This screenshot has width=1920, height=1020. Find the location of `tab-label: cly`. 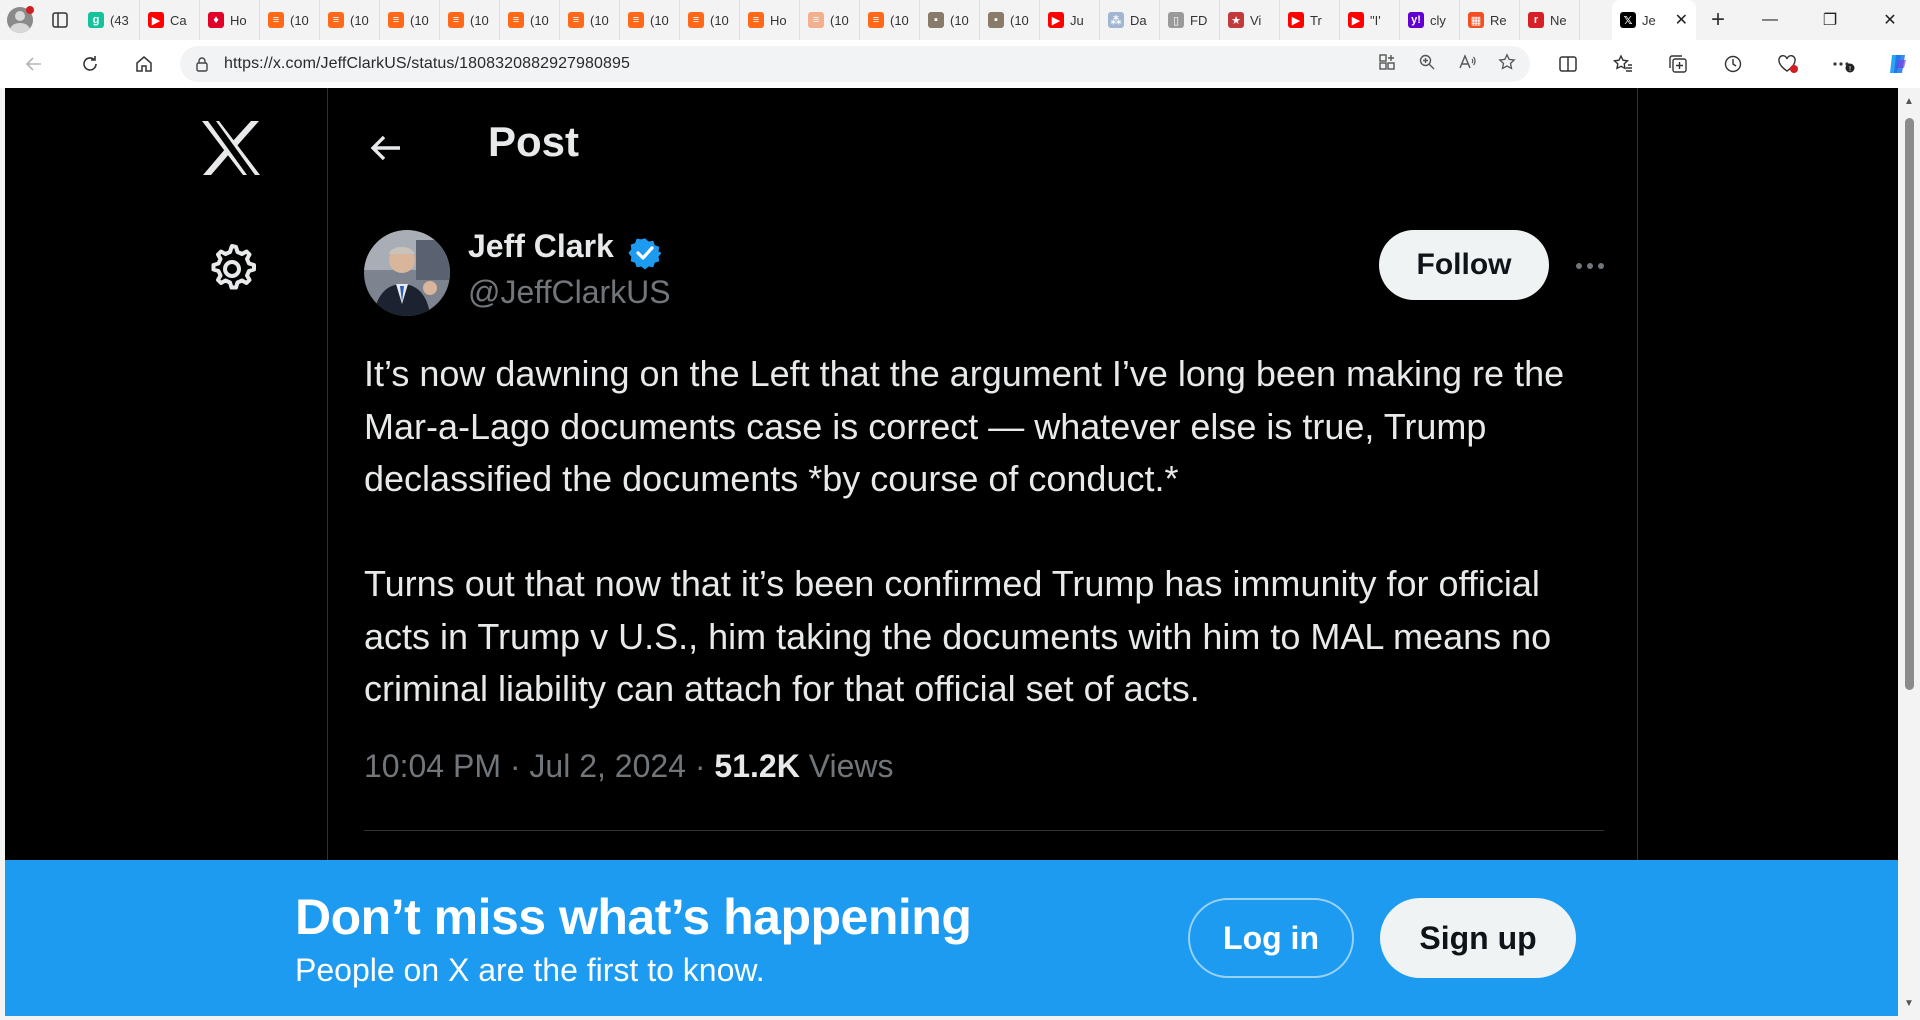

tab-label: cly is located at coordinates (1438, 20).